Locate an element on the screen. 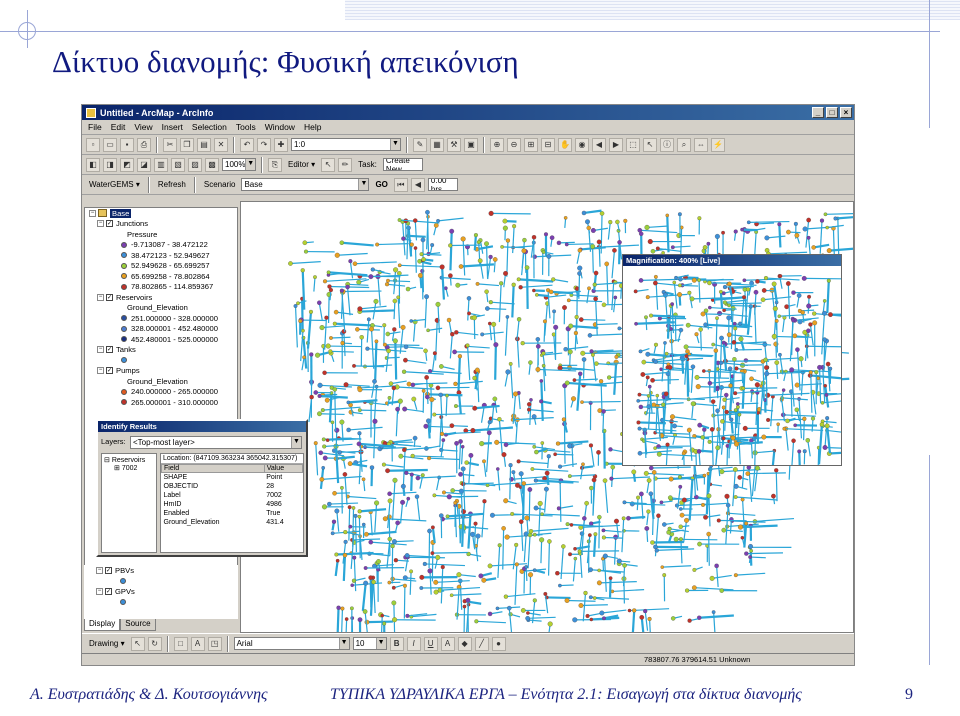 The image size is (960, 716). layers-combo: <Top-most layer> ▼ is located at coordinates (216, 442).